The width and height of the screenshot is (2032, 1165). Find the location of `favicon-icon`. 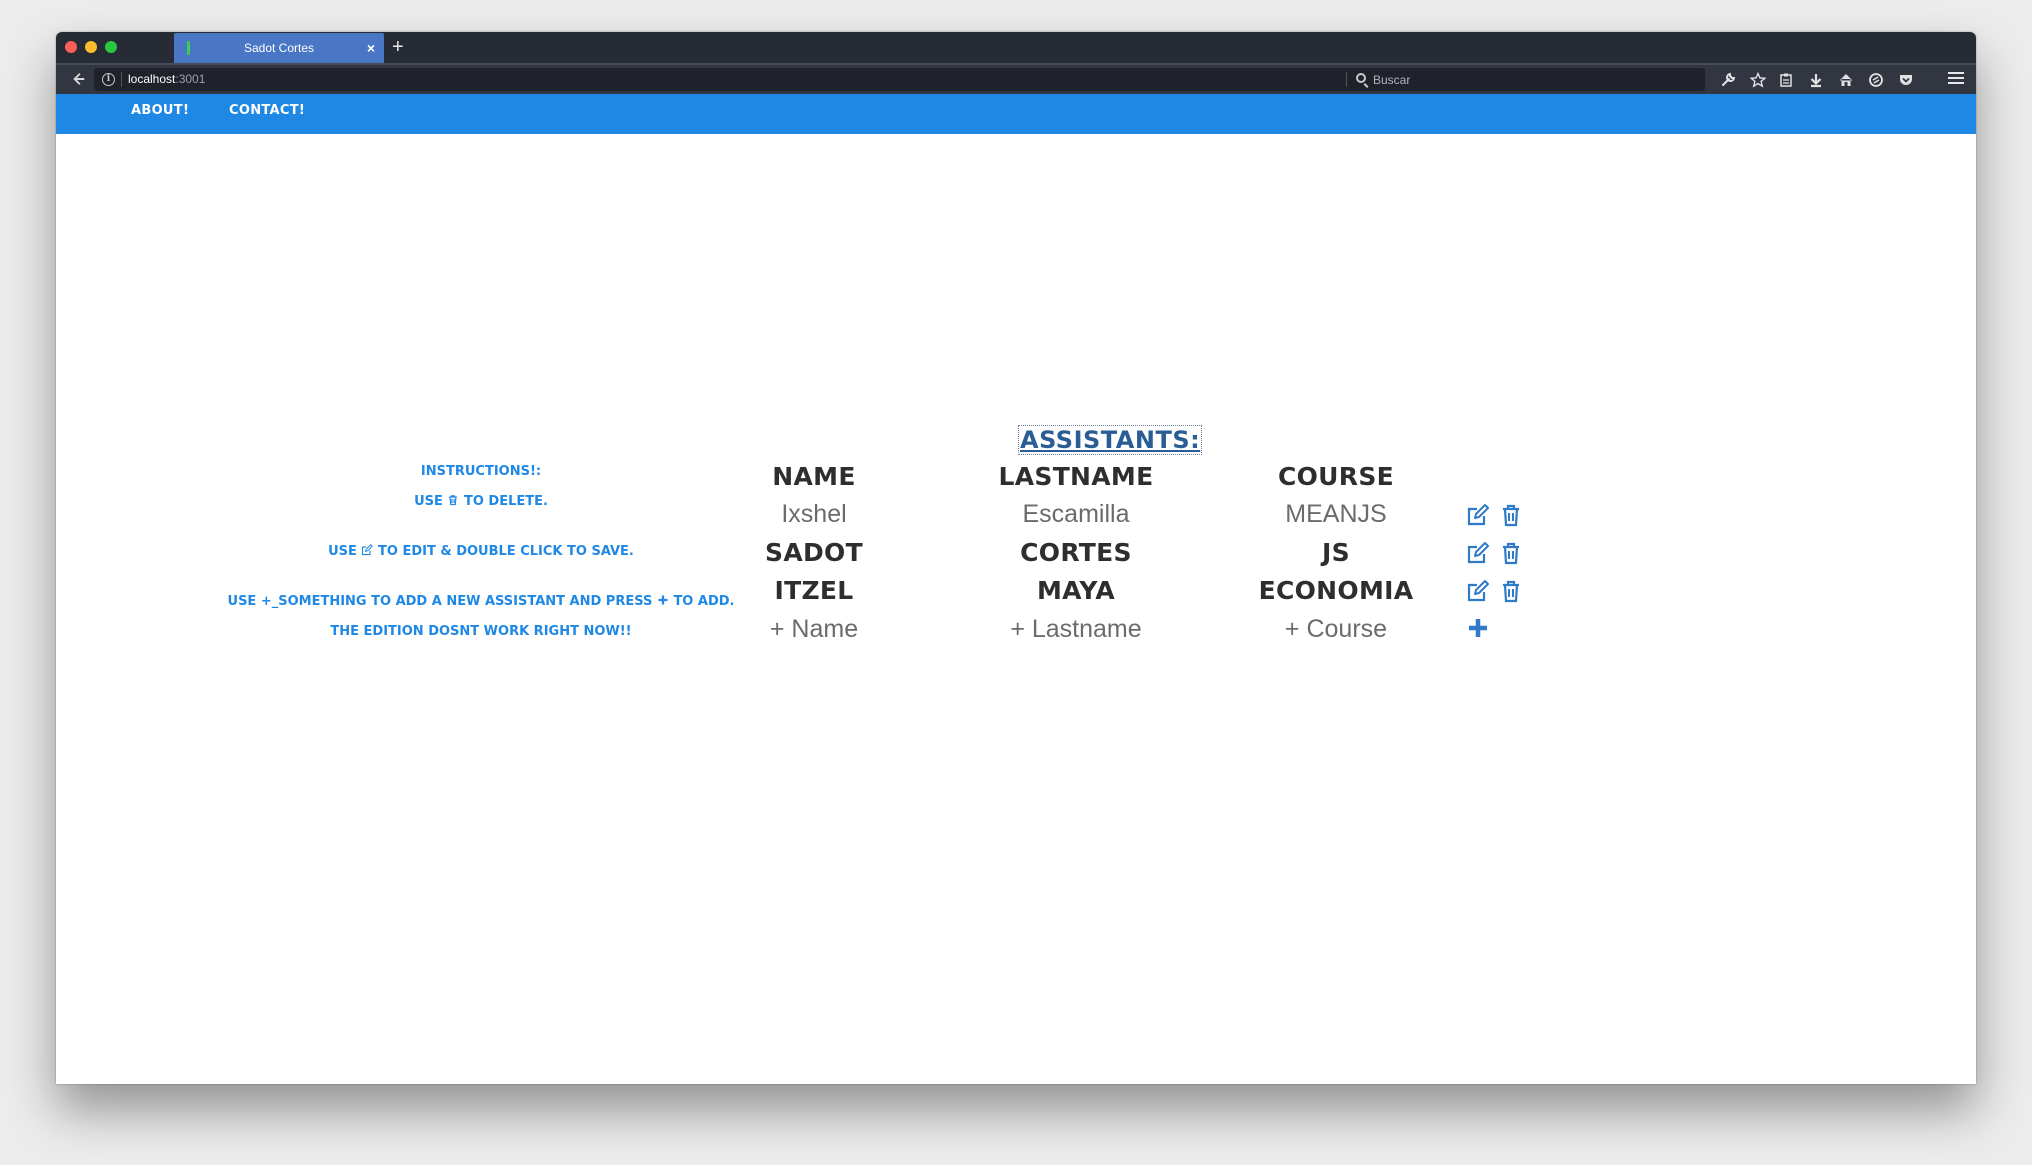

favicon-icon is located at coordinates (188, 48).